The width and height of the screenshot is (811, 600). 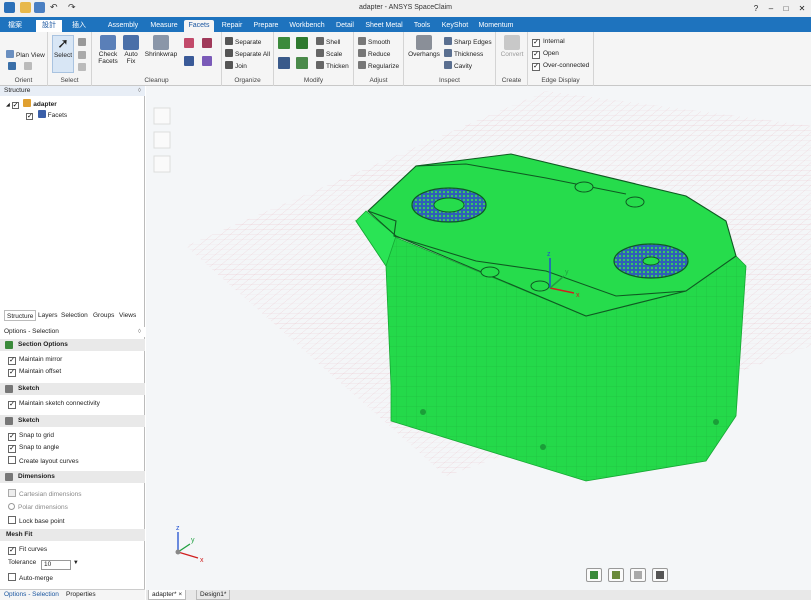 What do you see at coordinates (103, 315) in the screenshot?
I see `tab-groups: Groups` at bounding box center [103, 315].